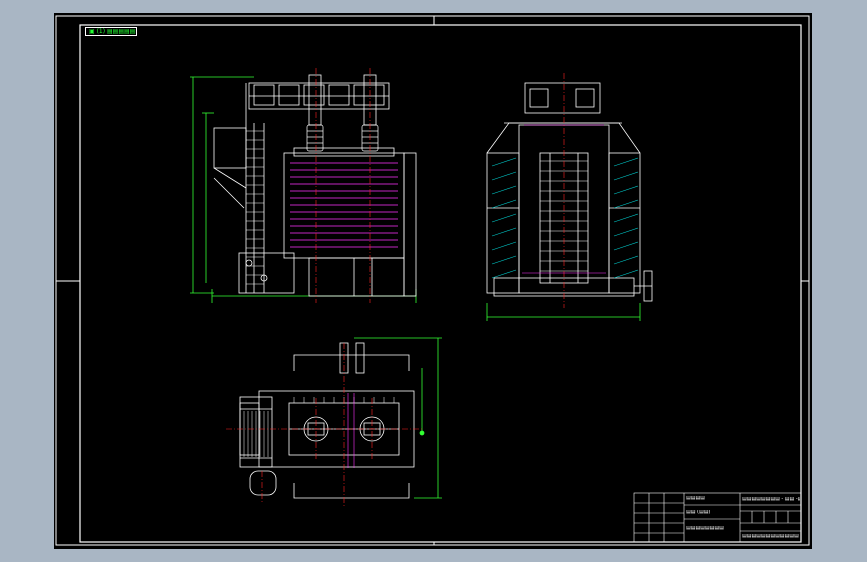 The height and width of the screenshot is (562, 867). What do you see at coordinates (565, 218) in the screenshot?
I see `hatched-housings` at bounding box center [565, 218].